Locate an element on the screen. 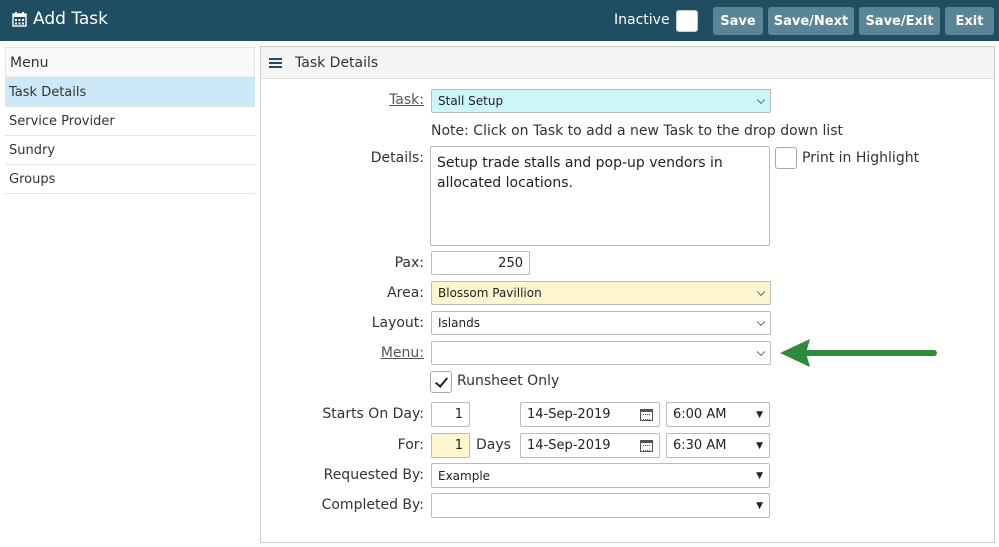 This screenshot has width=999, height=547. sidebar-item-sundry: Sundry is located at coordinates (130, 150).